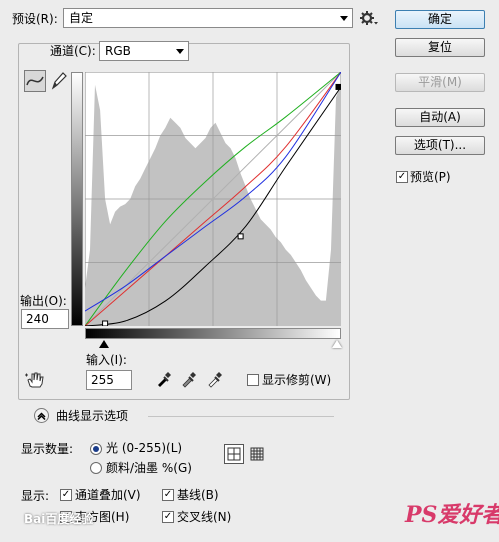  I want to click on light-radio, so click(96, 449).